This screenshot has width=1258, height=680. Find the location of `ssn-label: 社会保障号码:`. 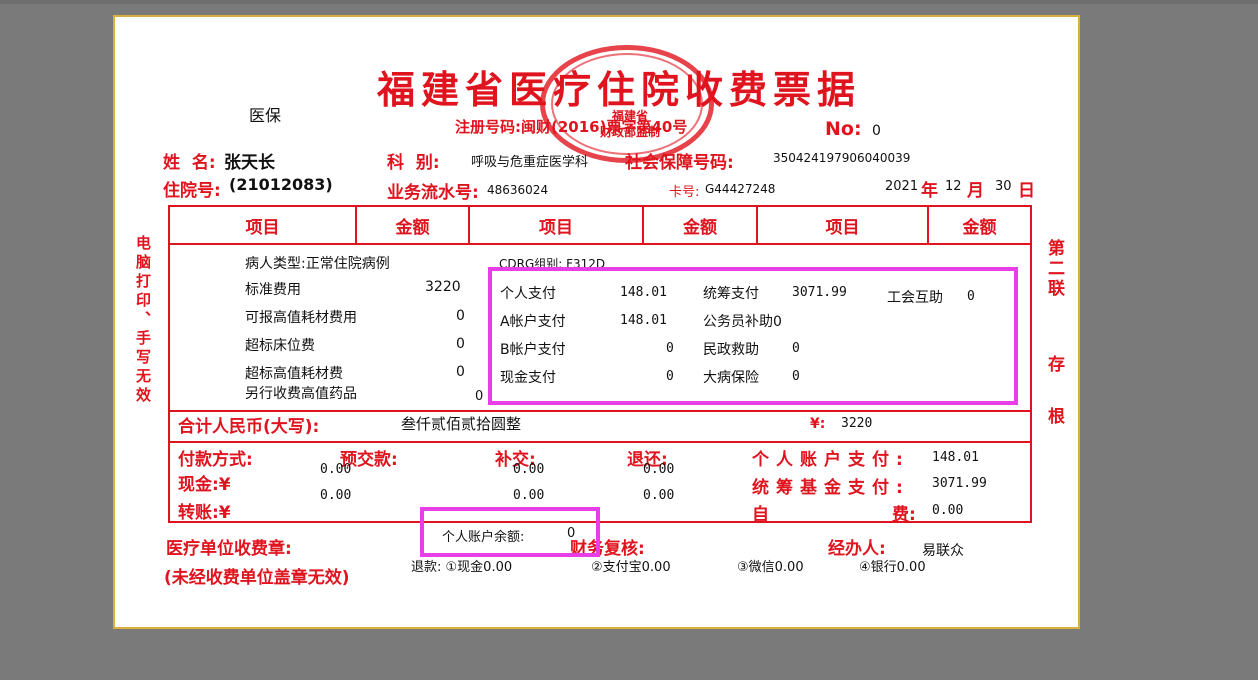

ssn-label: 社会保障号码: is located at coordinates (679, 163).